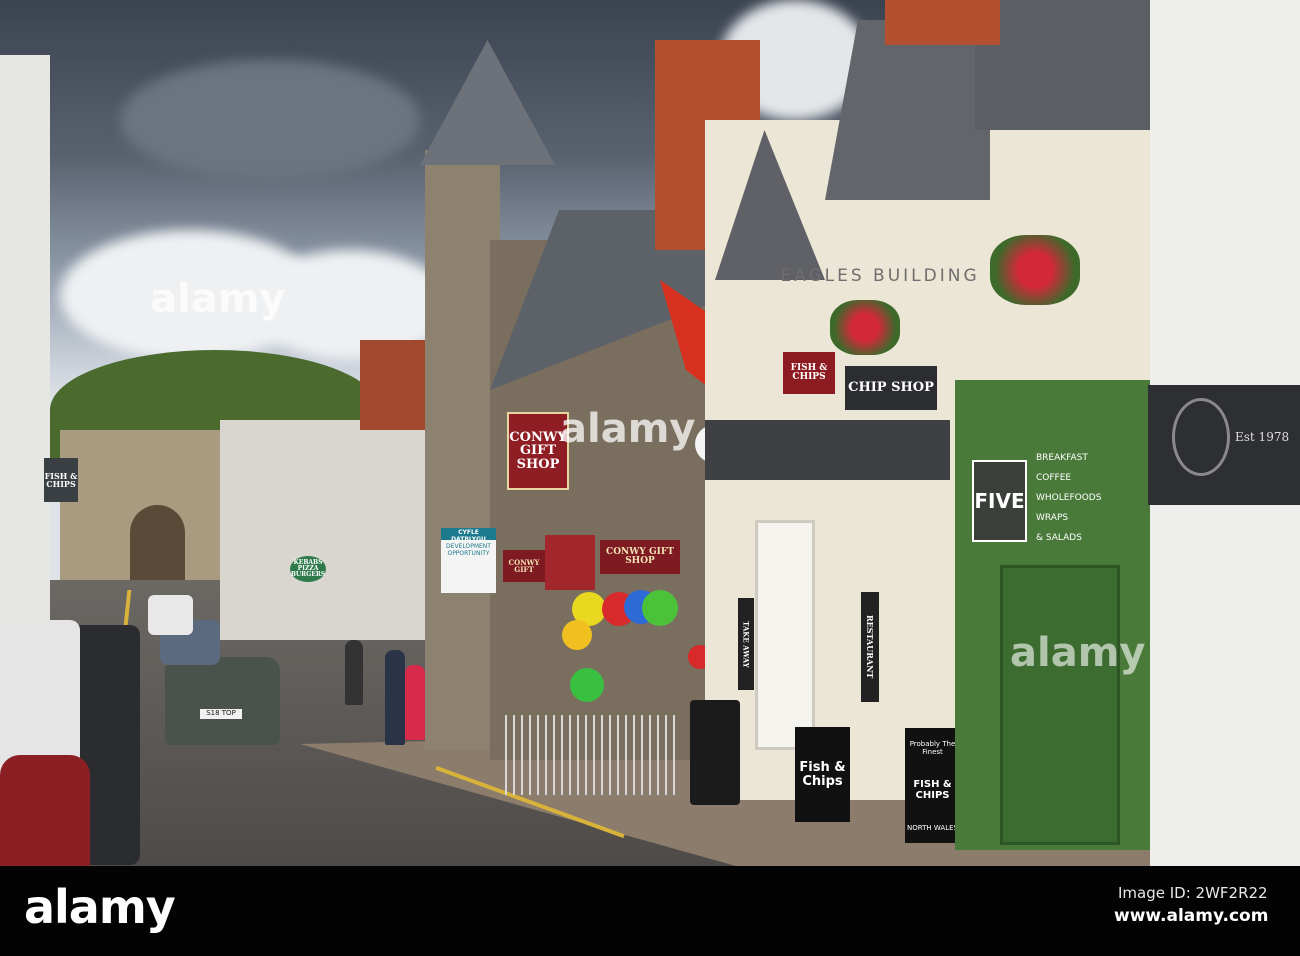 This screenshot has width=1300, height=956. I want to click on celtic-knot-logo, so click(1201, 437).